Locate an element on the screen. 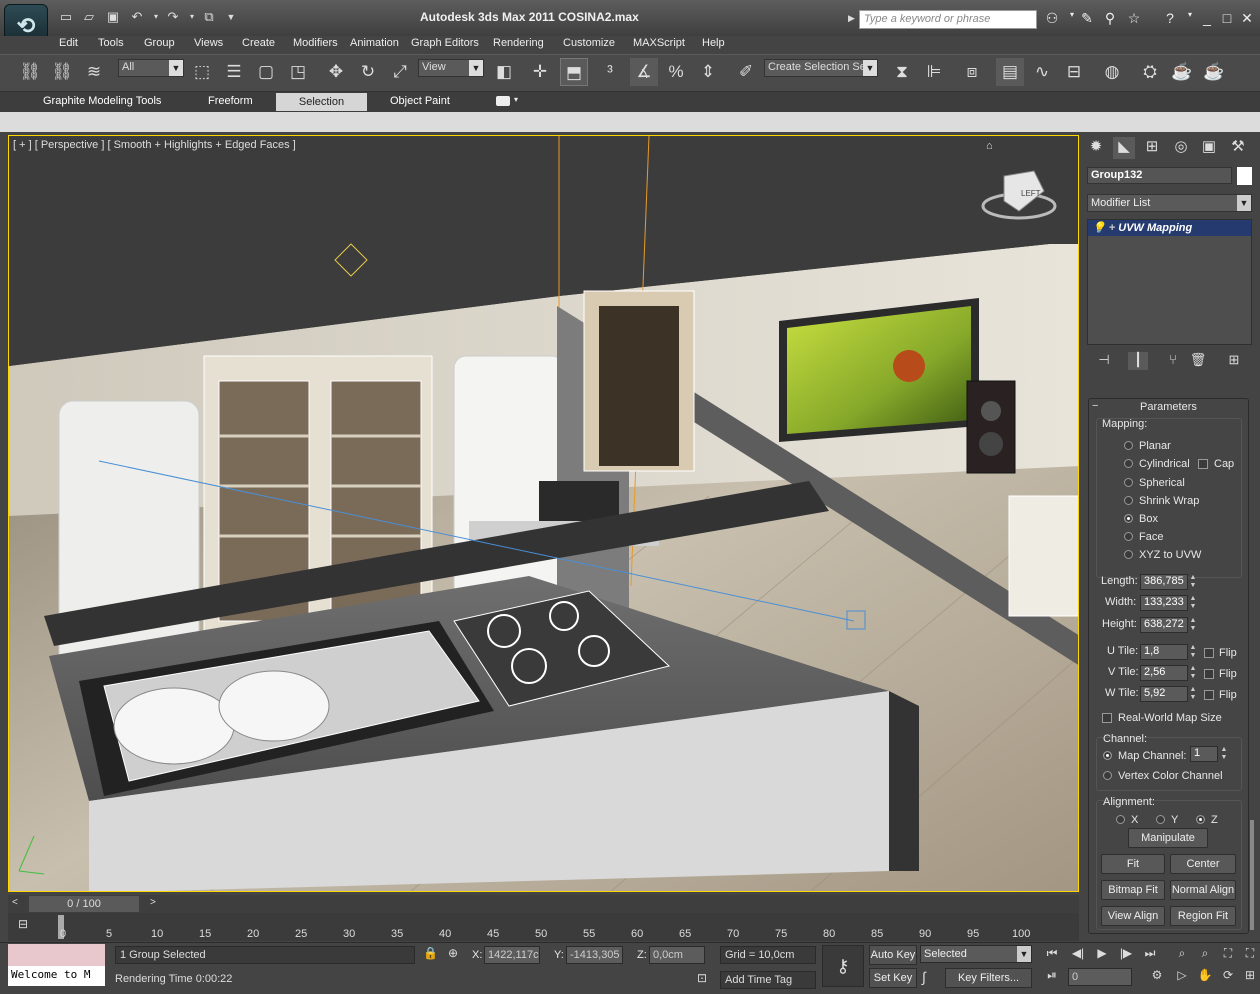 The image size is (1260, 994). menu-modifiers: Modifiers is located at coordinates (315, 43).